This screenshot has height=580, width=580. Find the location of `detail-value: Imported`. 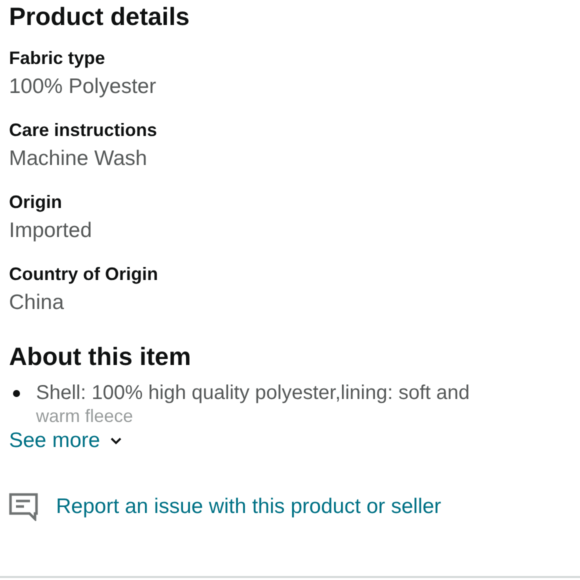

detail-value: Imported is located at coordinates (50, 231).